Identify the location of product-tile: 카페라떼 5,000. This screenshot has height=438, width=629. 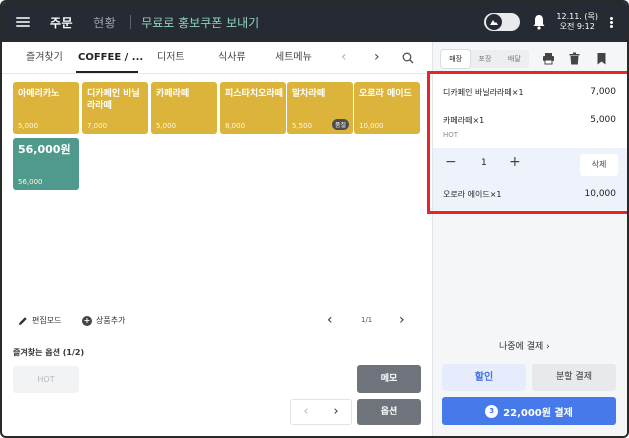
(184, 108).